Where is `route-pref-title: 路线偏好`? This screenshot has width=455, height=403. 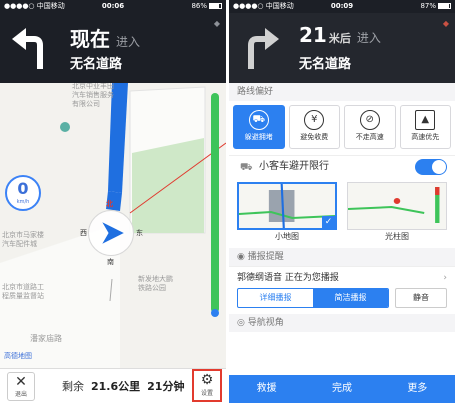 route-pref-title: 路线偏好 is located at coordinates (342, 92).